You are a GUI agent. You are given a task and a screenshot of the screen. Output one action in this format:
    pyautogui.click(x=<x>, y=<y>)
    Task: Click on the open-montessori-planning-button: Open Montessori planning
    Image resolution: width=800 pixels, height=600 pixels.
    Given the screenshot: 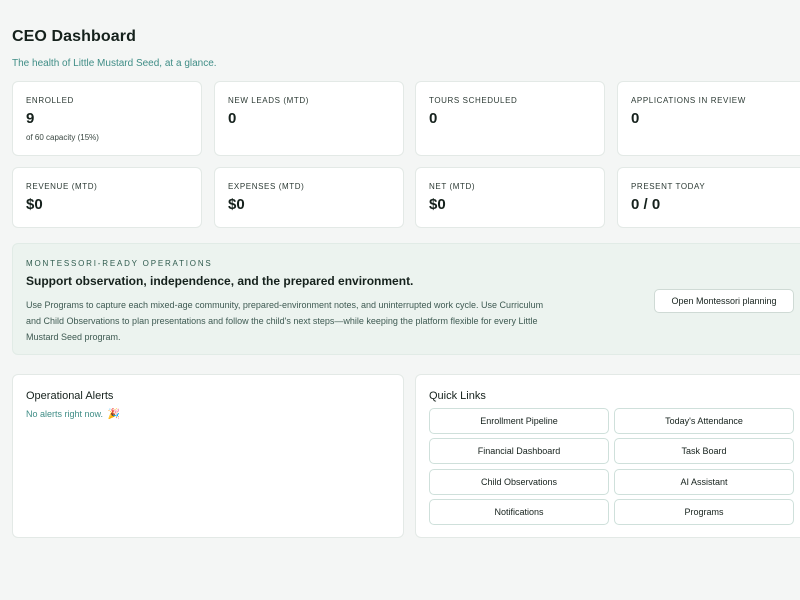 What is the action you would take?
    pyautogui.click(x=724, y=301)
    